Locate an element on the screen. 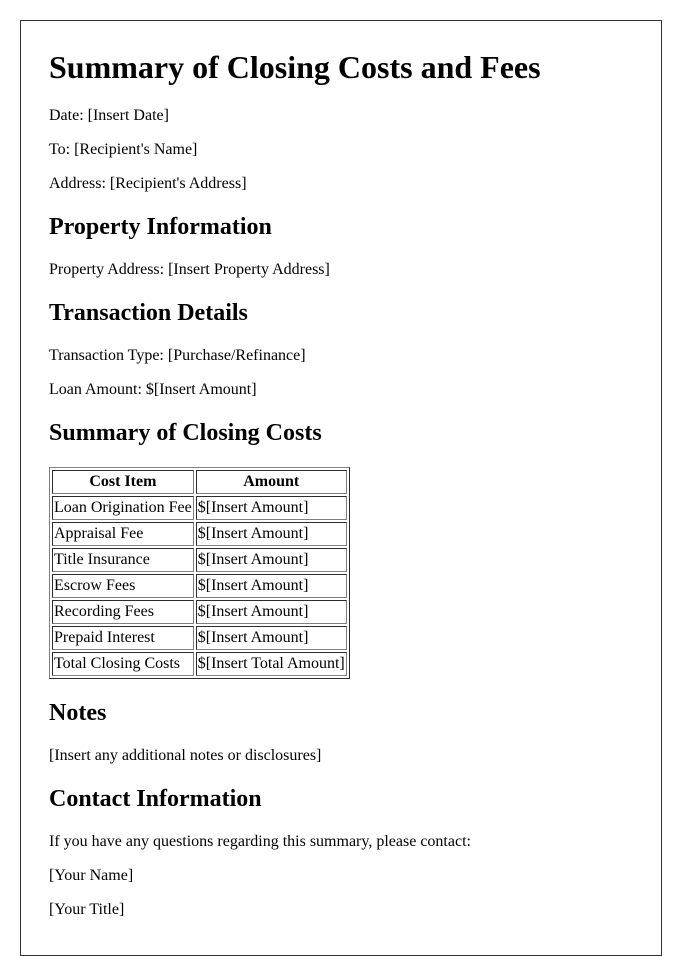 This screenshot has width=700, height=956. transaction-heading: Transaction Details is located at coordinates (148, 313).